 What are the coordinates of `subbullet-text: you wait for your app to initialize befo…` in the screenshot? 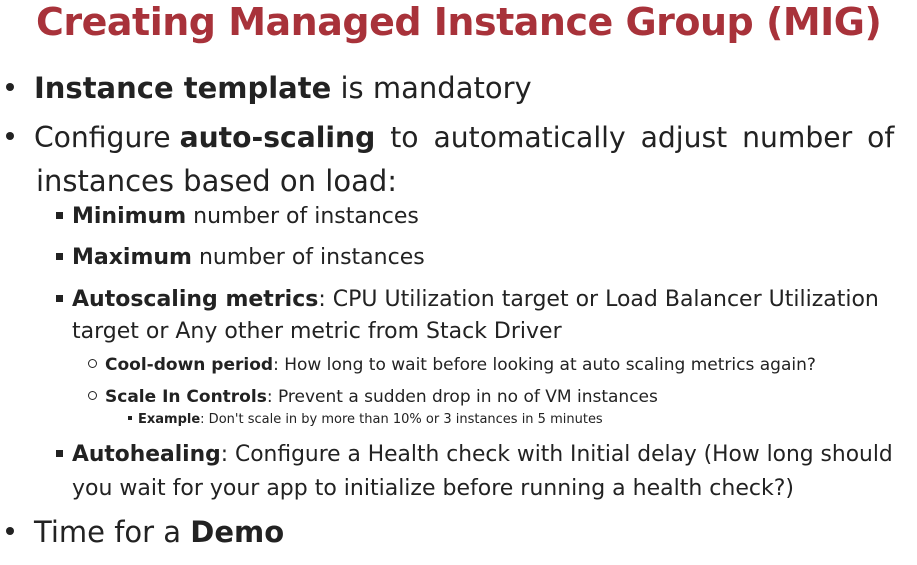 It's located at (433, 488).